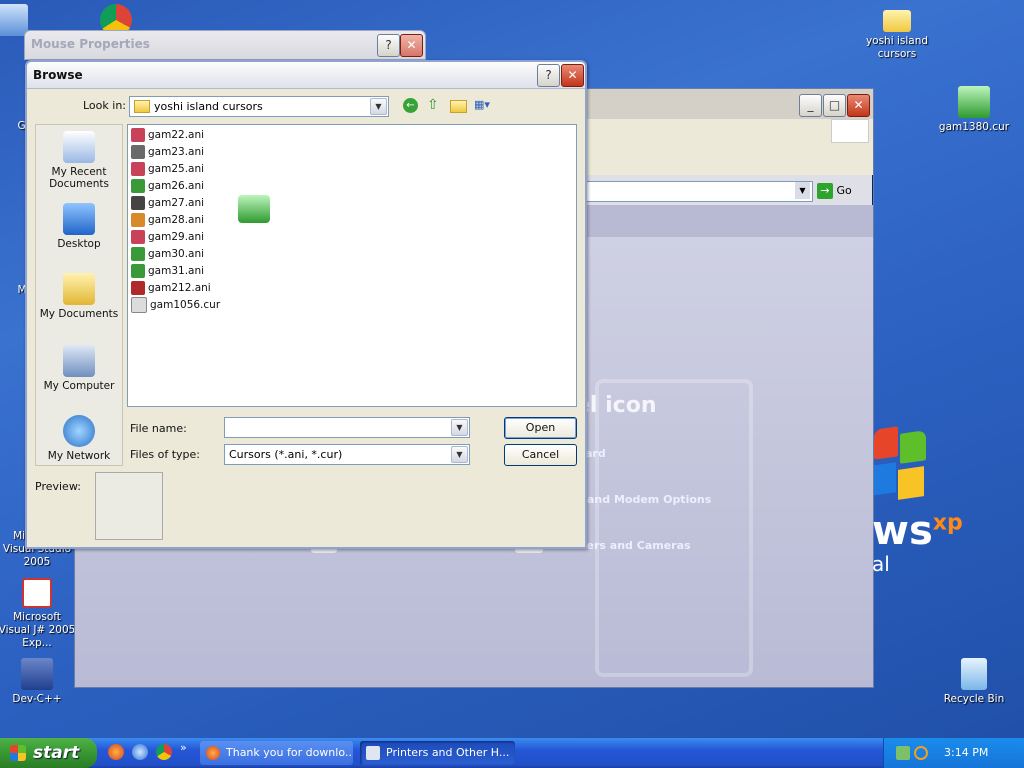  What do you see at coordinates (966, 752) in the screenshot?
I see `clock: 3:14 PM` at bounding box center [966, 752].